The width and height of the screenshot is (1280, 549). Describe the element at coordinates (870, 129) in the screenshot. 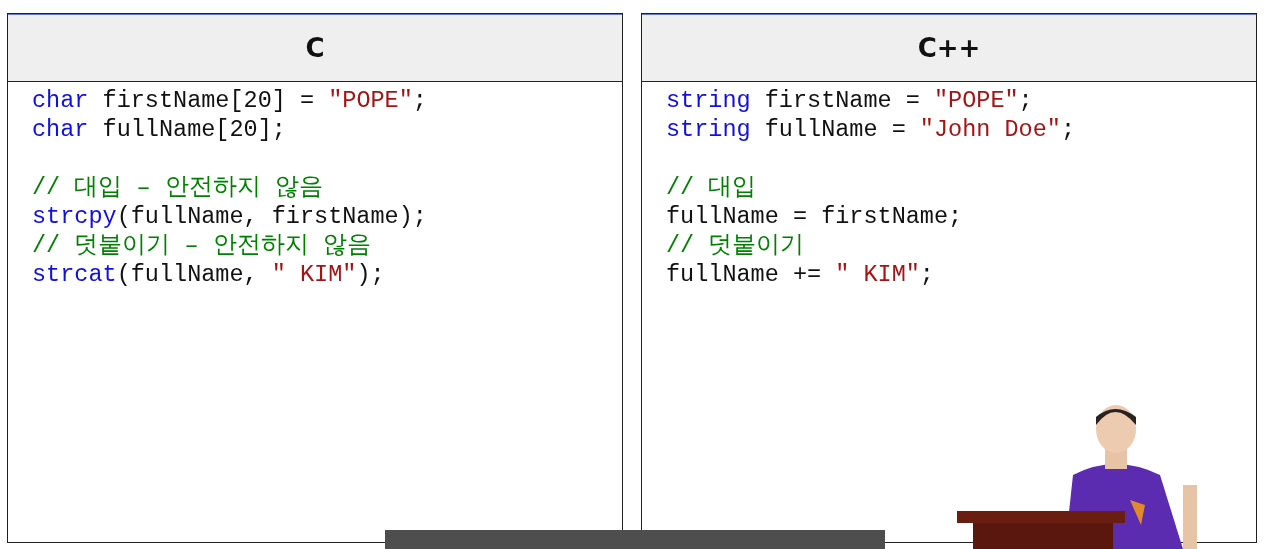

I see `code-line: string fullName = "John Doe";` at that location.